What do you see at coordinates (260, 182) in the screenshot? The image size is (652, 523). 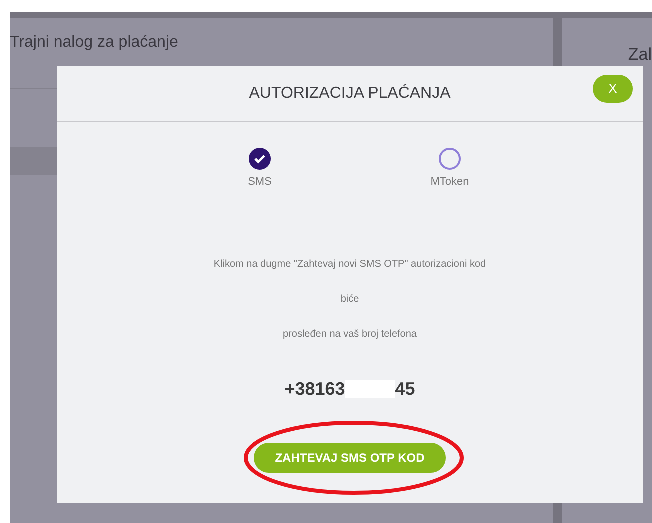 I see `method-label: SMS` at bounding box center [260, 182].